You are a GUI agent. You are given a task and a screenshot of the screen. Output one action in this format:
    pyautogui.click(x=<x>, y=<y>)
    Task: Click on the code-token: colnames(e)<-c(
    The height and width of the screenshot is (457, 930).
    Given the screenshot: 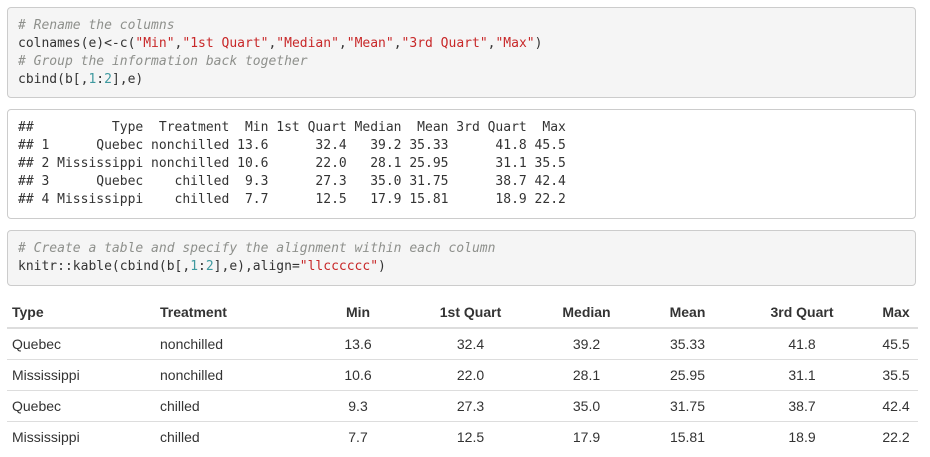 What is the action you would take?
    pyautogui.click(x=77, y=43)
    